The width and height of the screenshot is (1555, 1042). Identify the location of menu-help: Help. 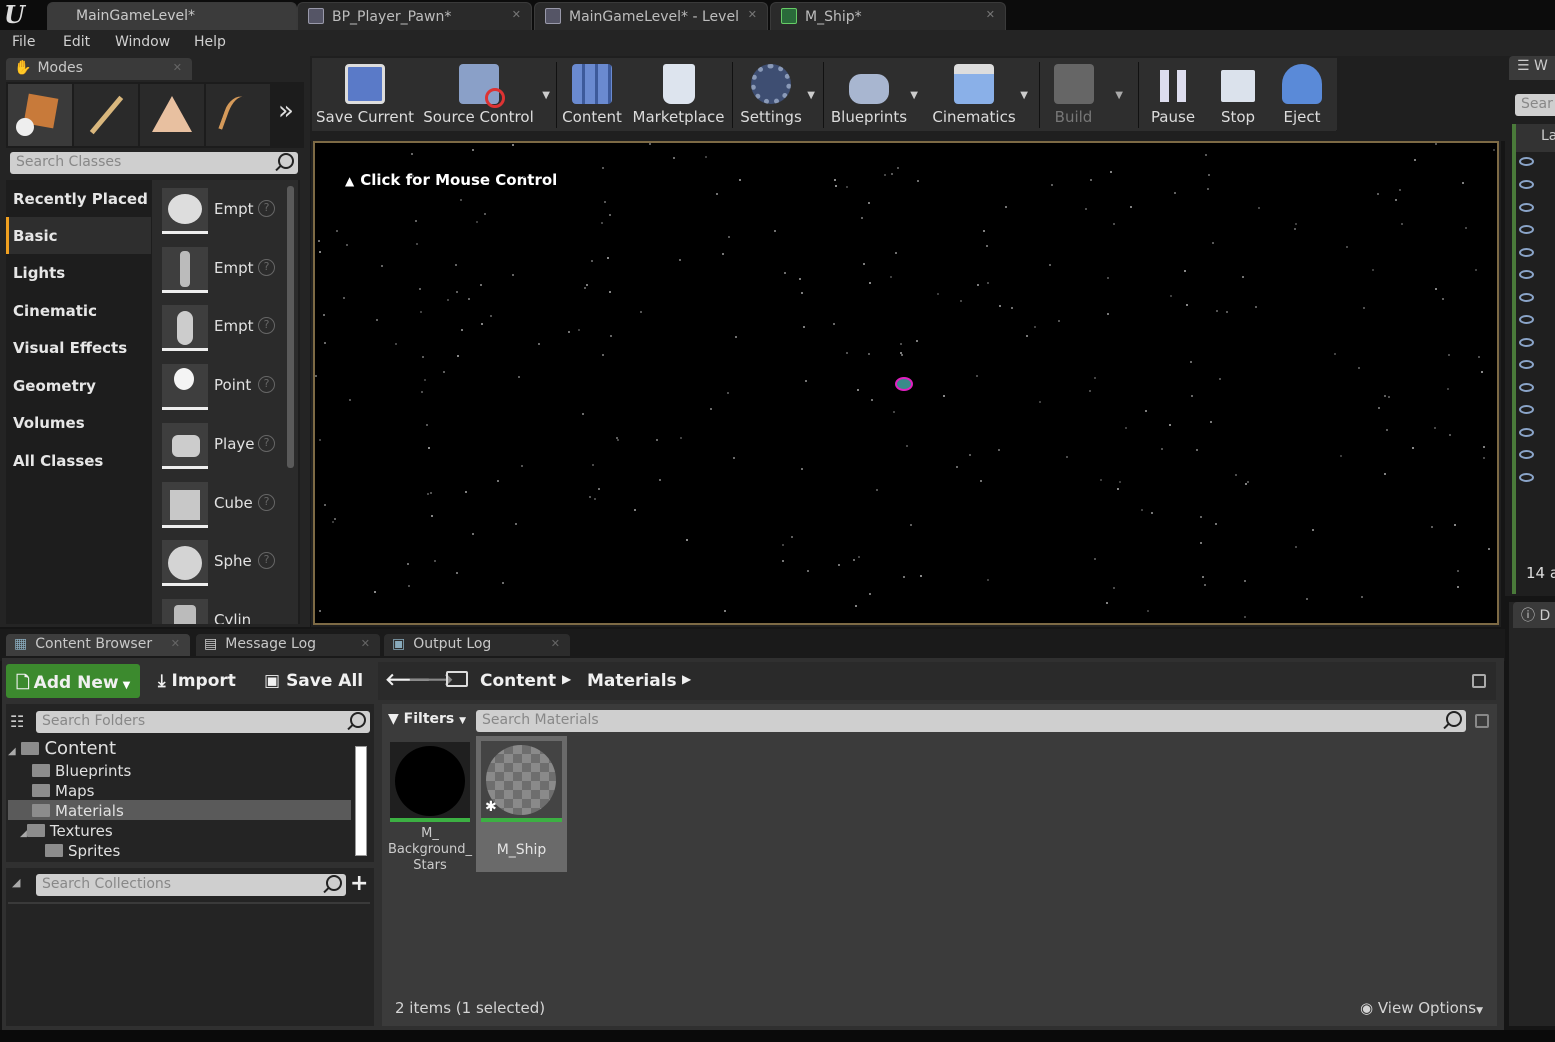
(210, 42).